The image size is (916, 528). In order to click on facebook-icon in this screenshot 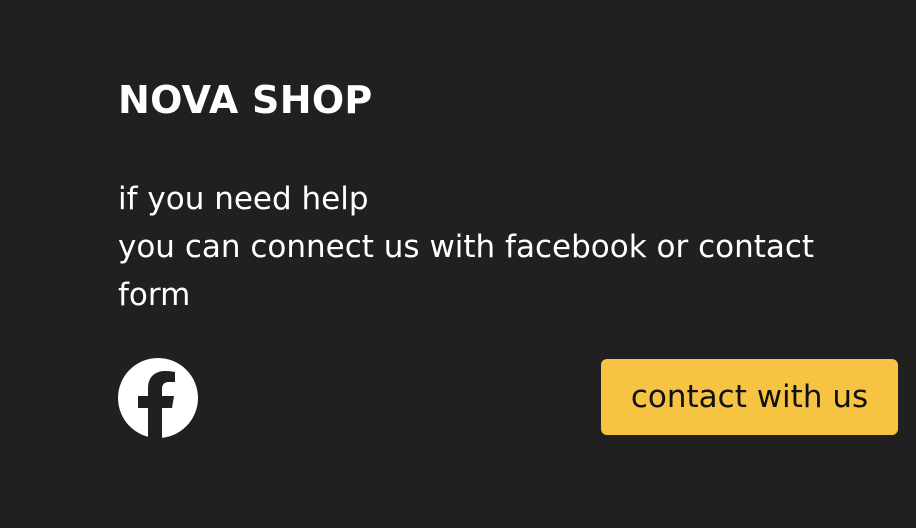, I will do `click(158, 398)`.